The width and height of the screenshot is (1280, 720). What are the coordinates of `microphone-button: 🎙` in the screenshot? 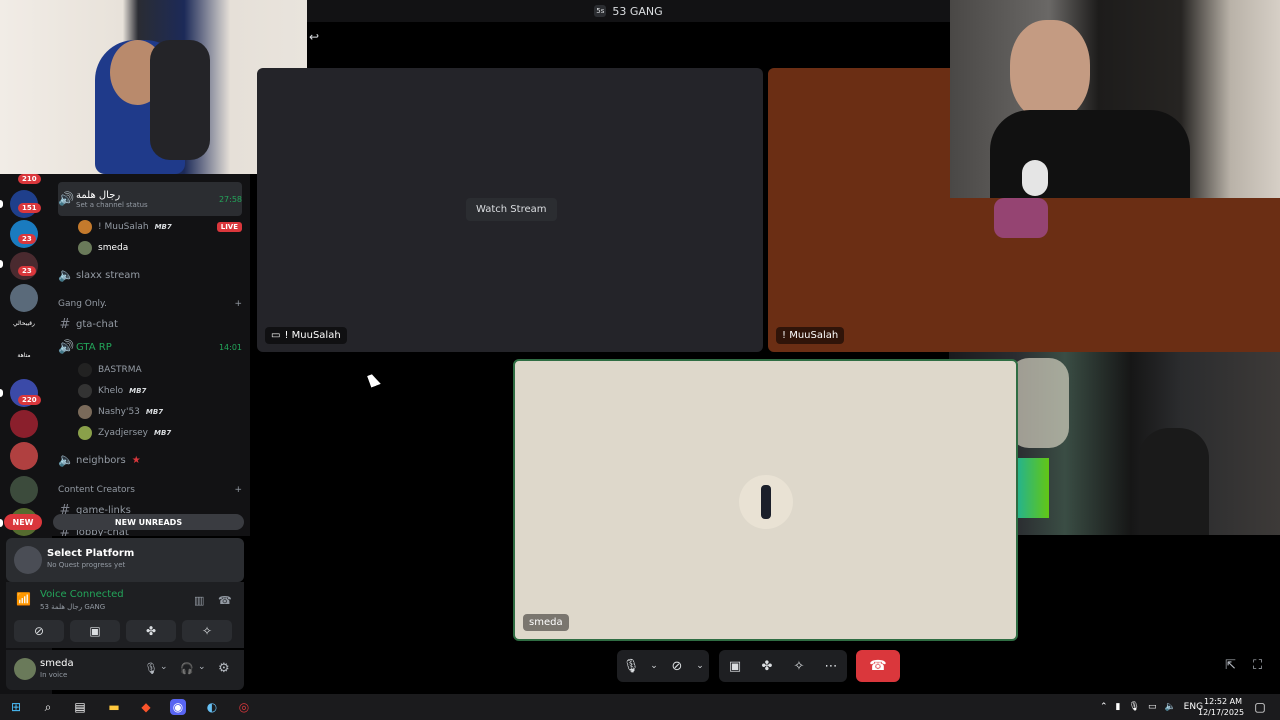 It's located at (631, 666).